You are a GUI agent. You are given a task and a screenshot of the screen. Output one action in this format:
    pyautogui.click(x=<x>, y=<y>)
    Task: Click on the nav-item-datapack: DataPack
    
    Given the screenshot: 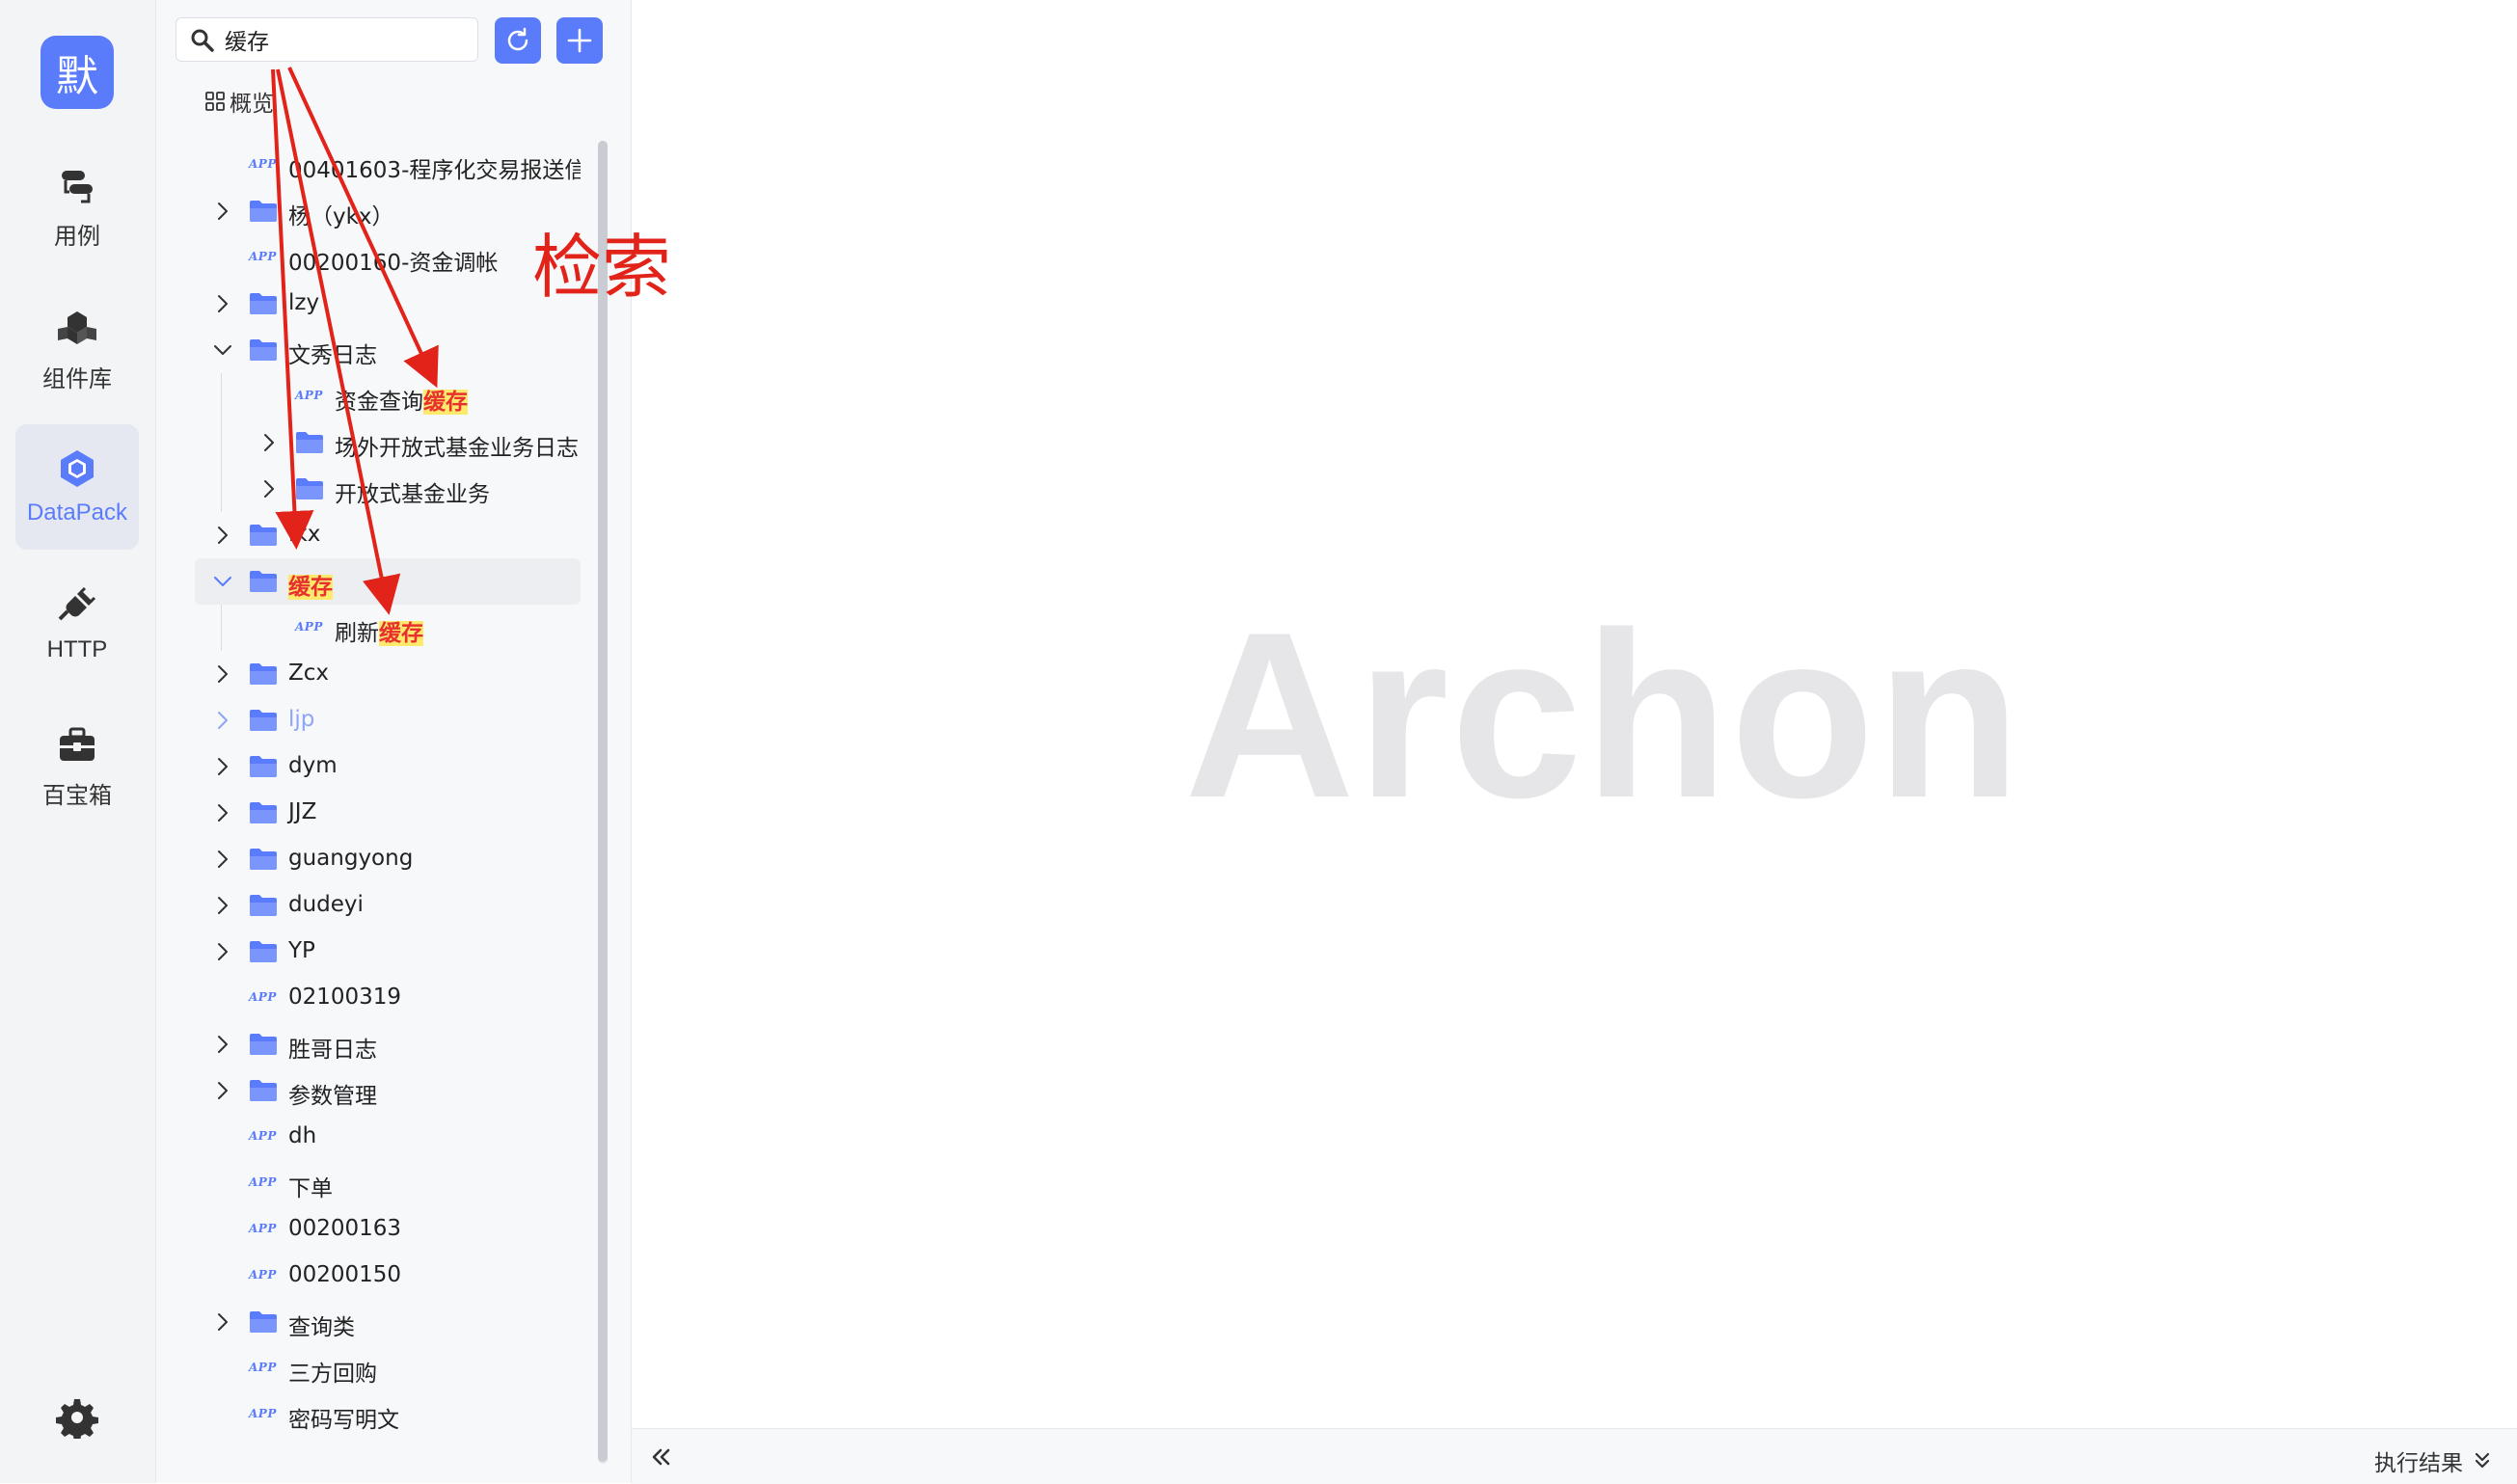 What is the action you would take?
    pyautogui.click(x=77, y=487)
    